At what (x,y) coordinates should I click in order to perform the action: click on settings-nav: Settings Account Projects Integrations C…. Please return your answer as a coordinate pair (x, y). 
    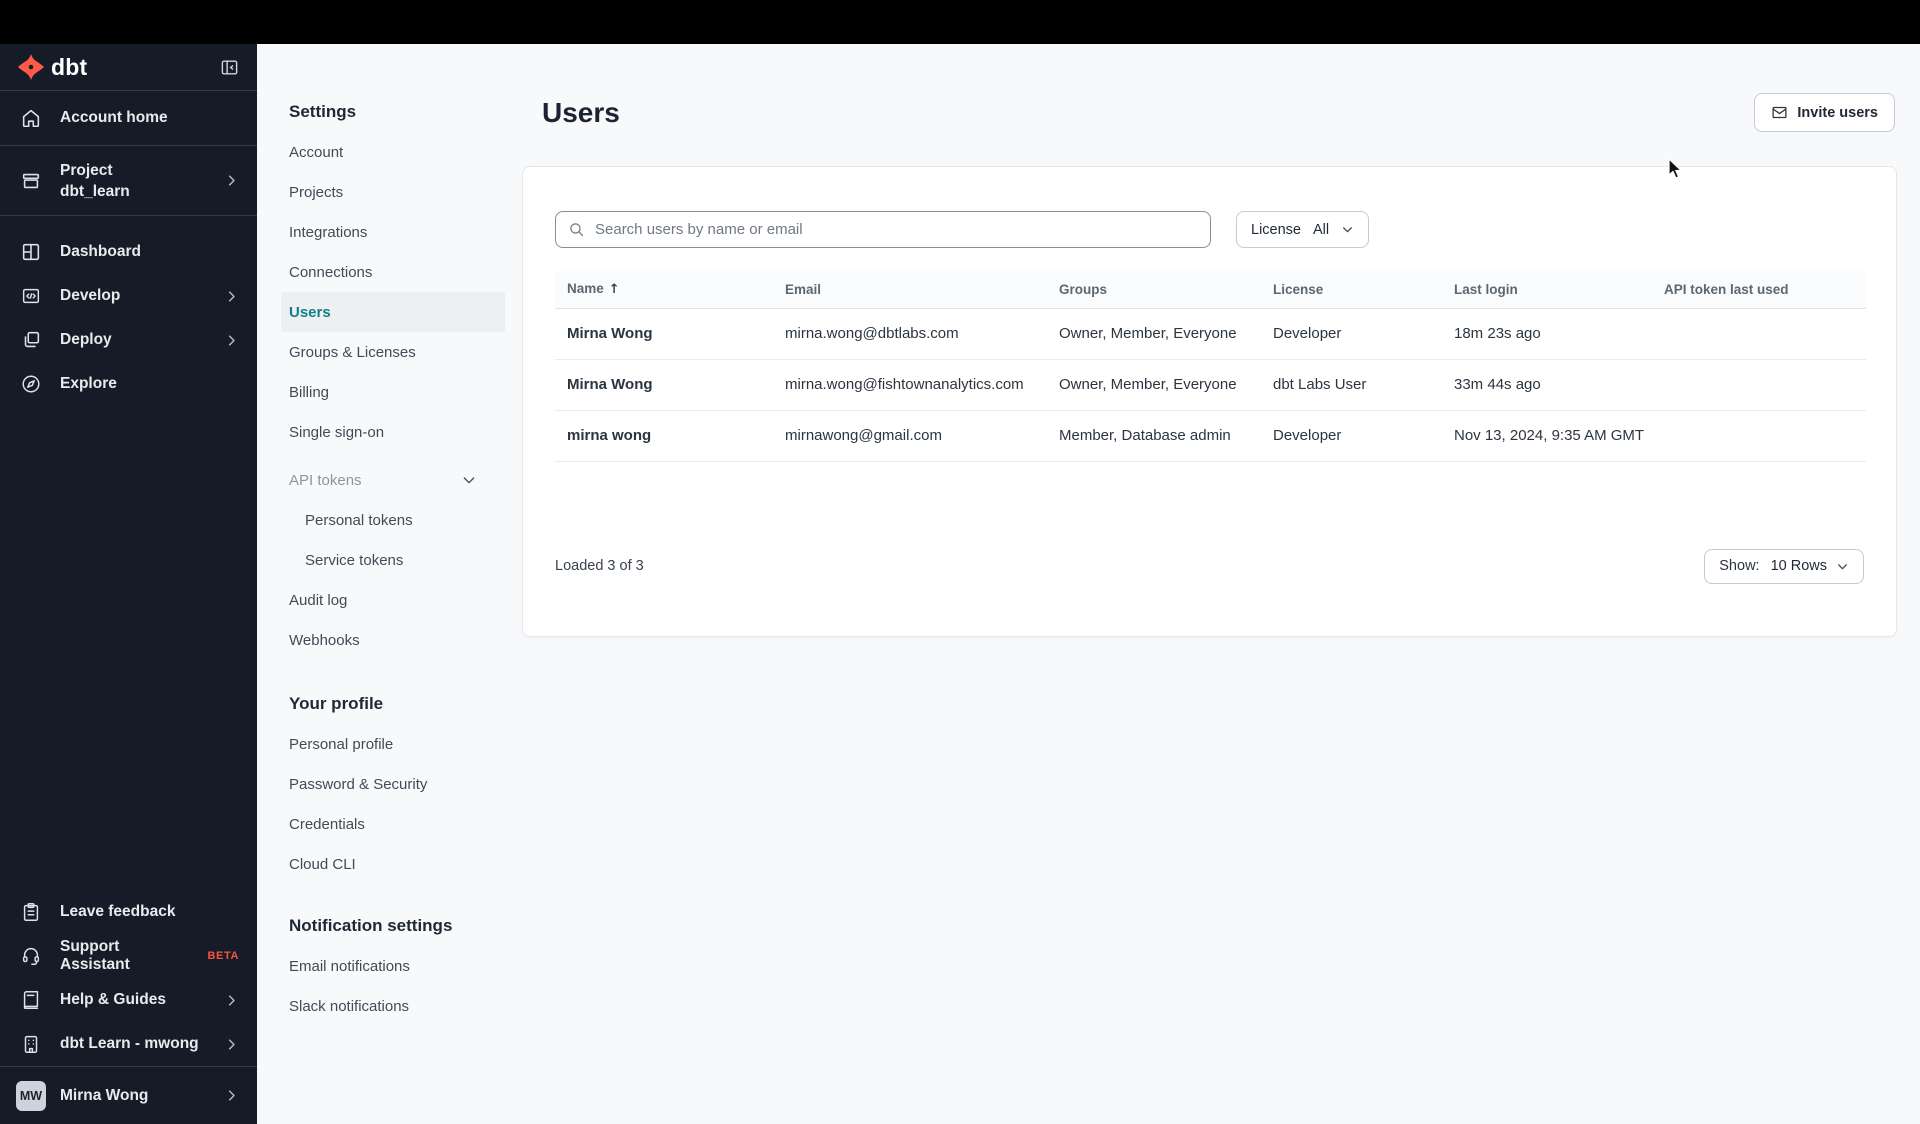
    Looking at the image, I should click on (387, 584).